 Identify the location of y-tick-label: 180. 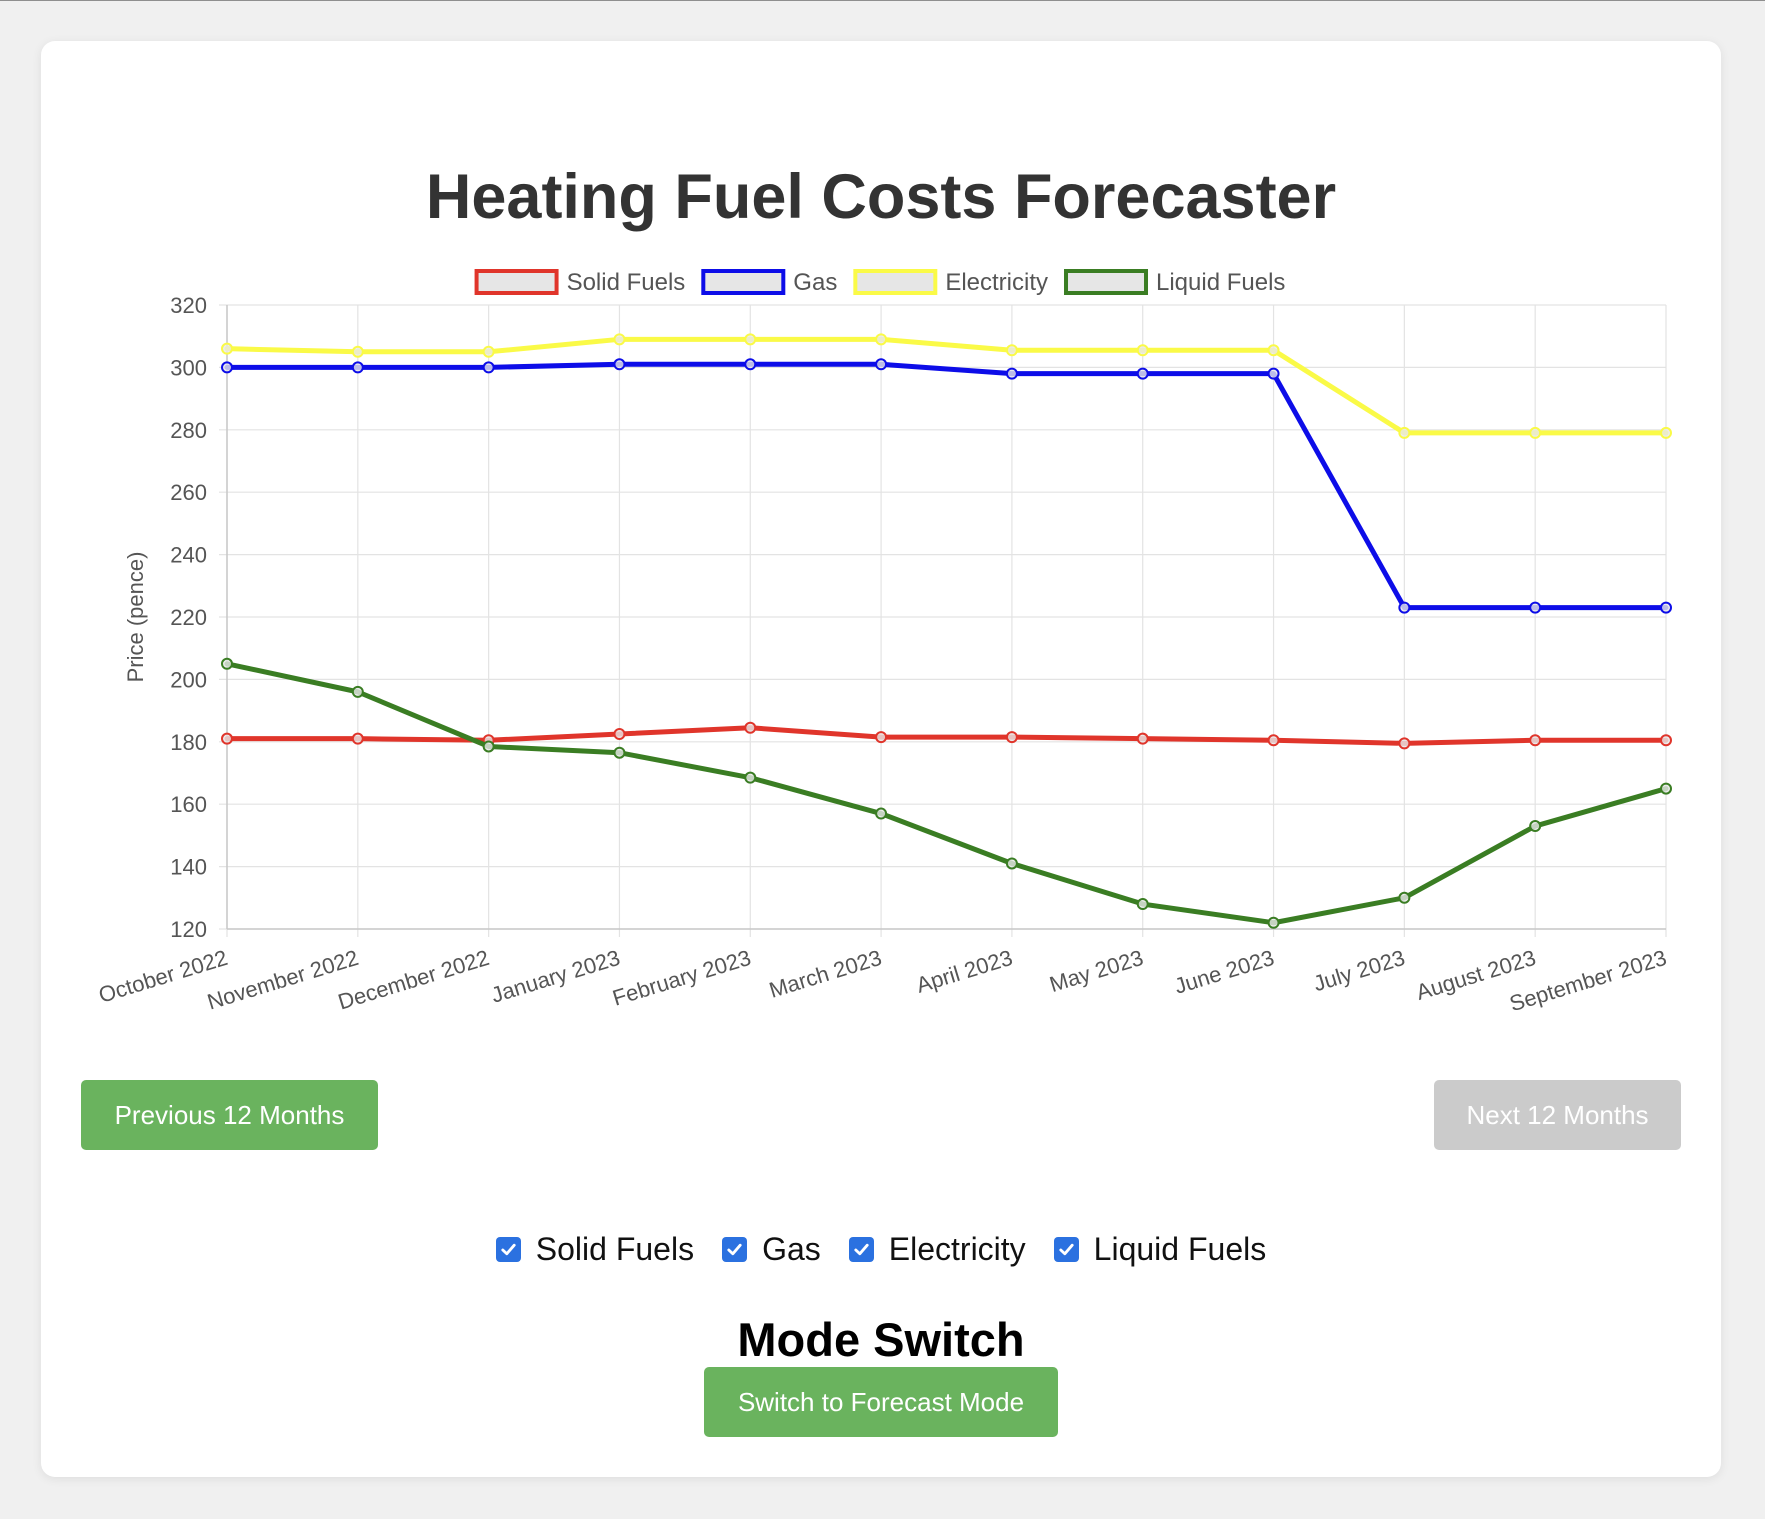
(188, 742).